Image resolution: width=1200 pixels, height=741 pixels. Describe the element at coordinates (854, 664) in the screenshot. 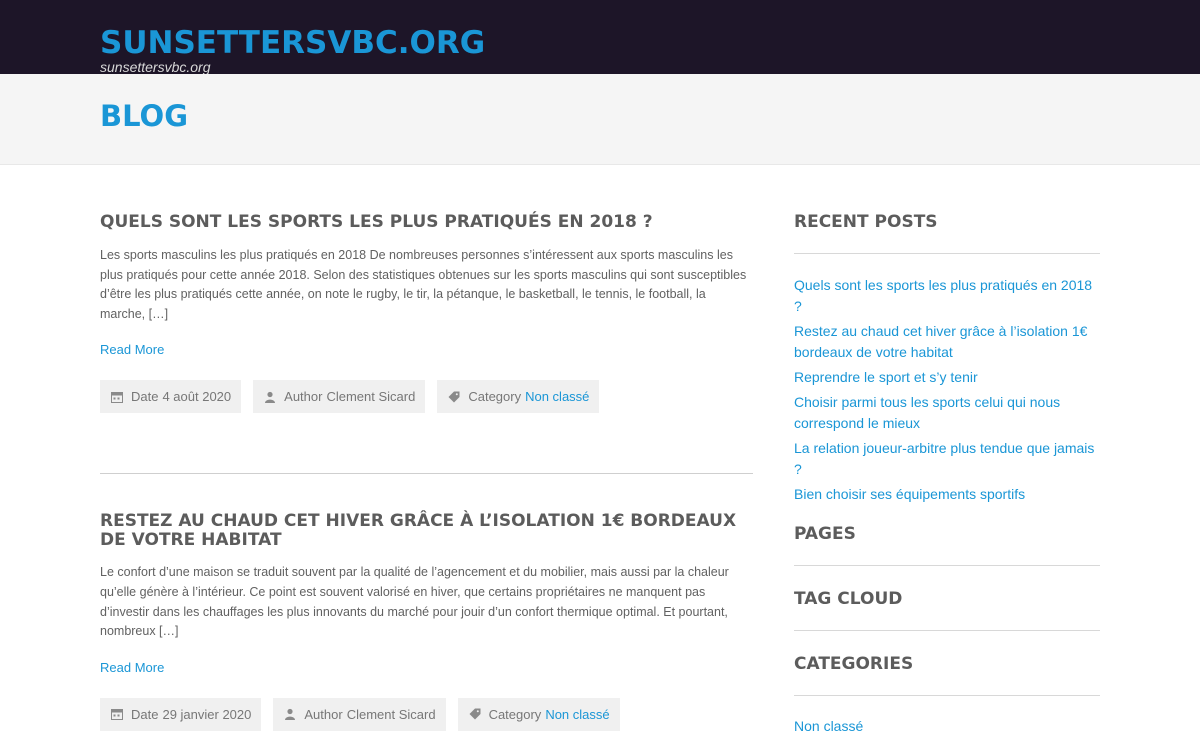

I see `categories-title: CATEGORIES` at that location.